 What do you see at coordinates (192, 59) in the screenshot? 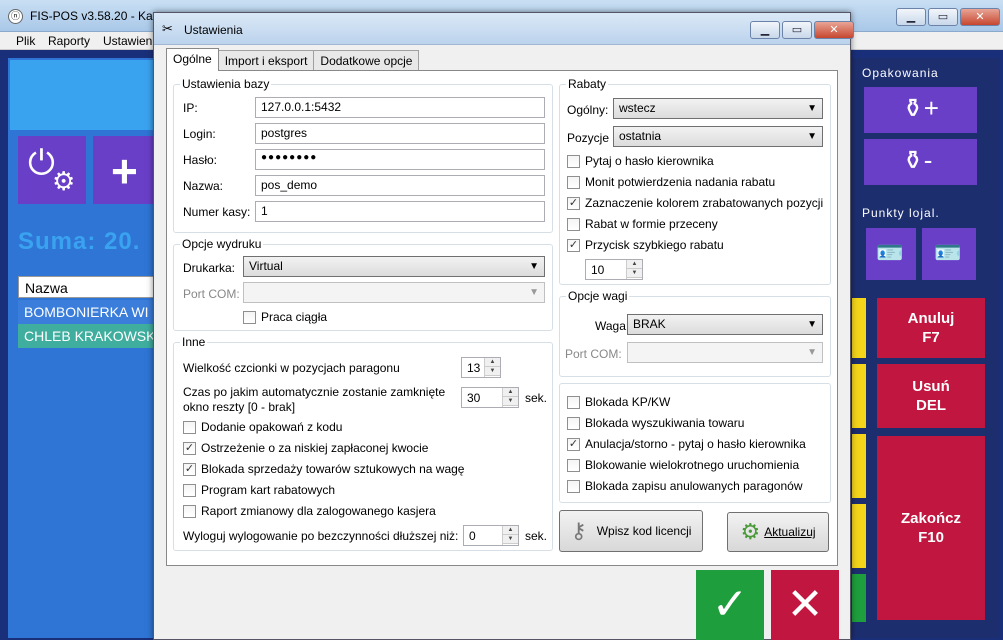
I see `tab-ogolne: Ogólne` at bounding box center [192, 59].